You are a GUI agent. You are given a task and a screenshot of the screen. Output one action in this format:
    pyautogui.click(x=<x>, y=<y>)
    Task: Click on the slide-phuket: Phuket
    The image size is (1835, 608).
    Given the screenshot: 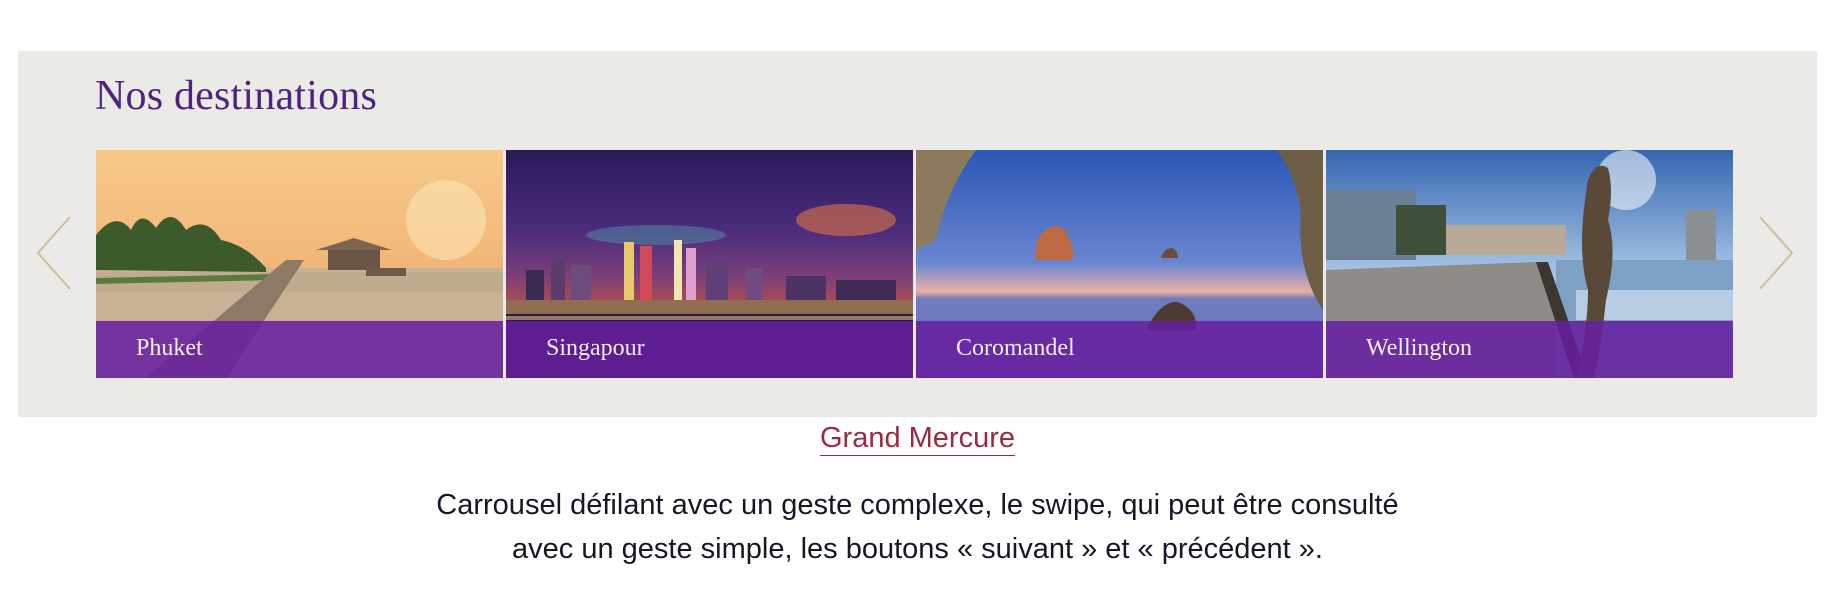 What is the action you would take?
    pyautogui.click(x=299, y=264)
    